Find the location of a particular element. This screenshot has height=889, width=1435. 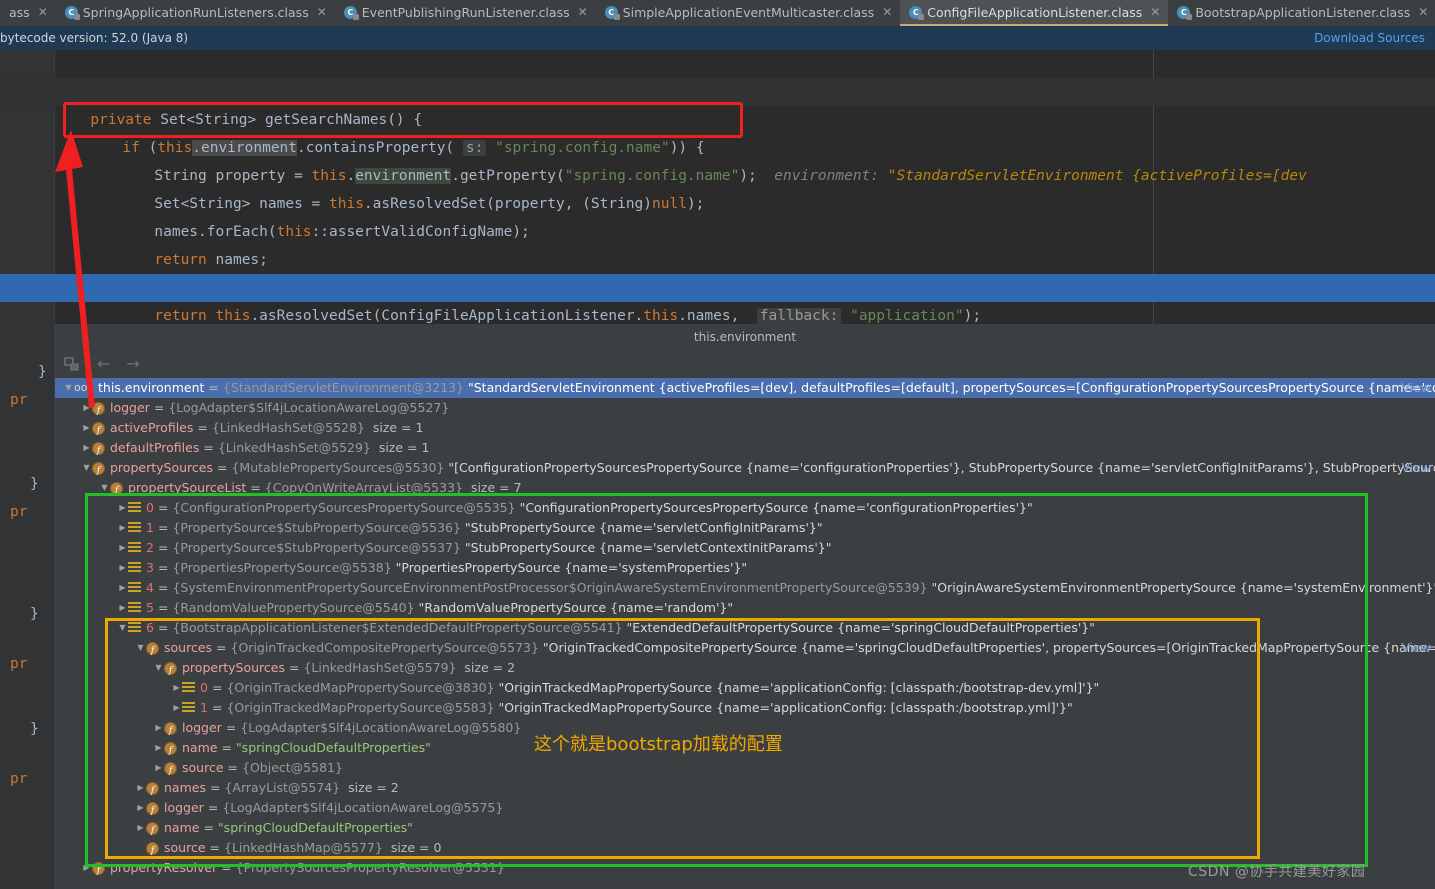

variable-ref: {PropertiesPropertySource@5538} is located at coordinates (282, 567).